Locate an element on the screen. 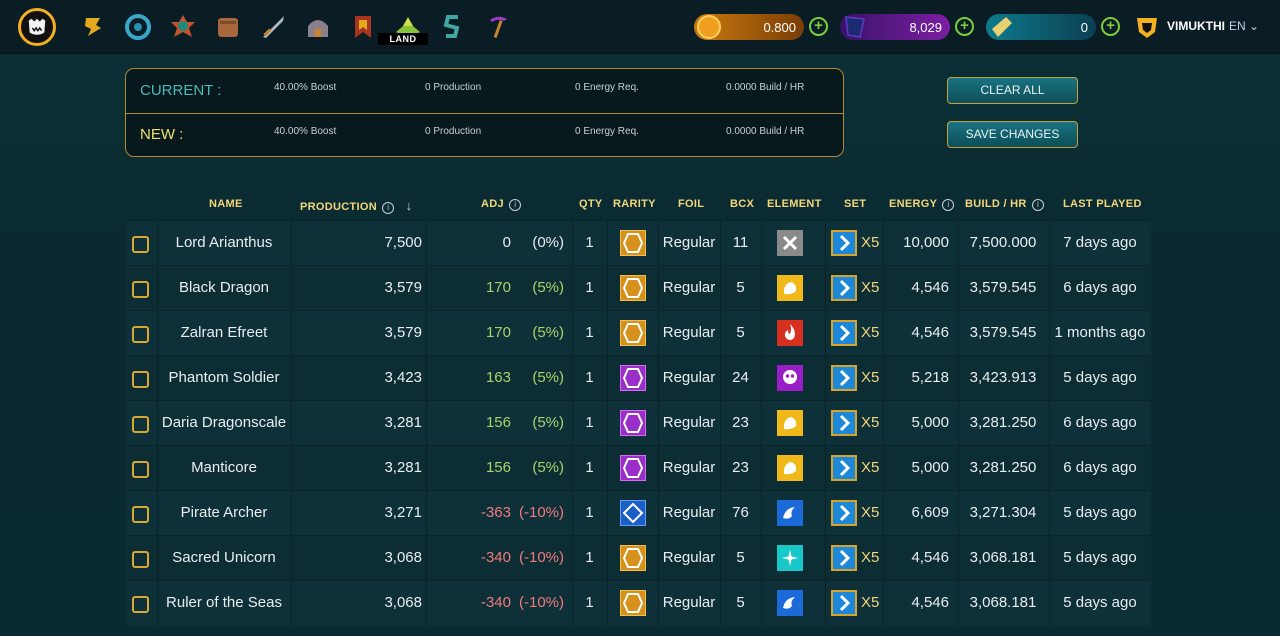  card-name: Pirate Archer is located at coordinates (224, 513).